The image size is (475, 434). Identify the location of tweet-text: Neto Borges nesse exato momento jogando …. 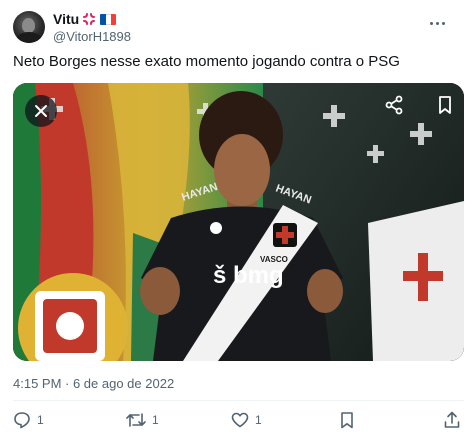
(206, 61).